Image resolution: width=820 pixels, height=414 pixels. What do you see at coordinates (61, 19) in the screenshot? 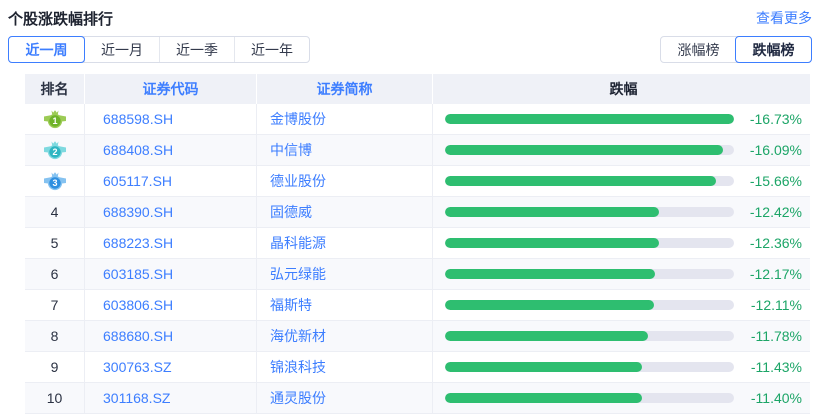
I see `page-title: 个股涨跌幅排行` at bounding box center [61, 19].